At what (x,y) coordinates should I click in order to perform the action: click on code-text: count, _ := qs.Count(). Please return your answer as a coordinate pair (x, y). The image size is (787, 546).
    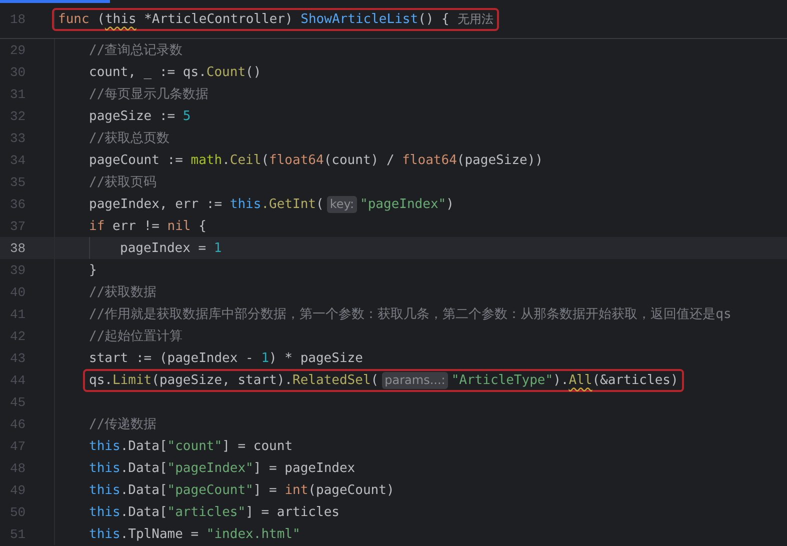
    Looking at the image, I should click on (175, 72).